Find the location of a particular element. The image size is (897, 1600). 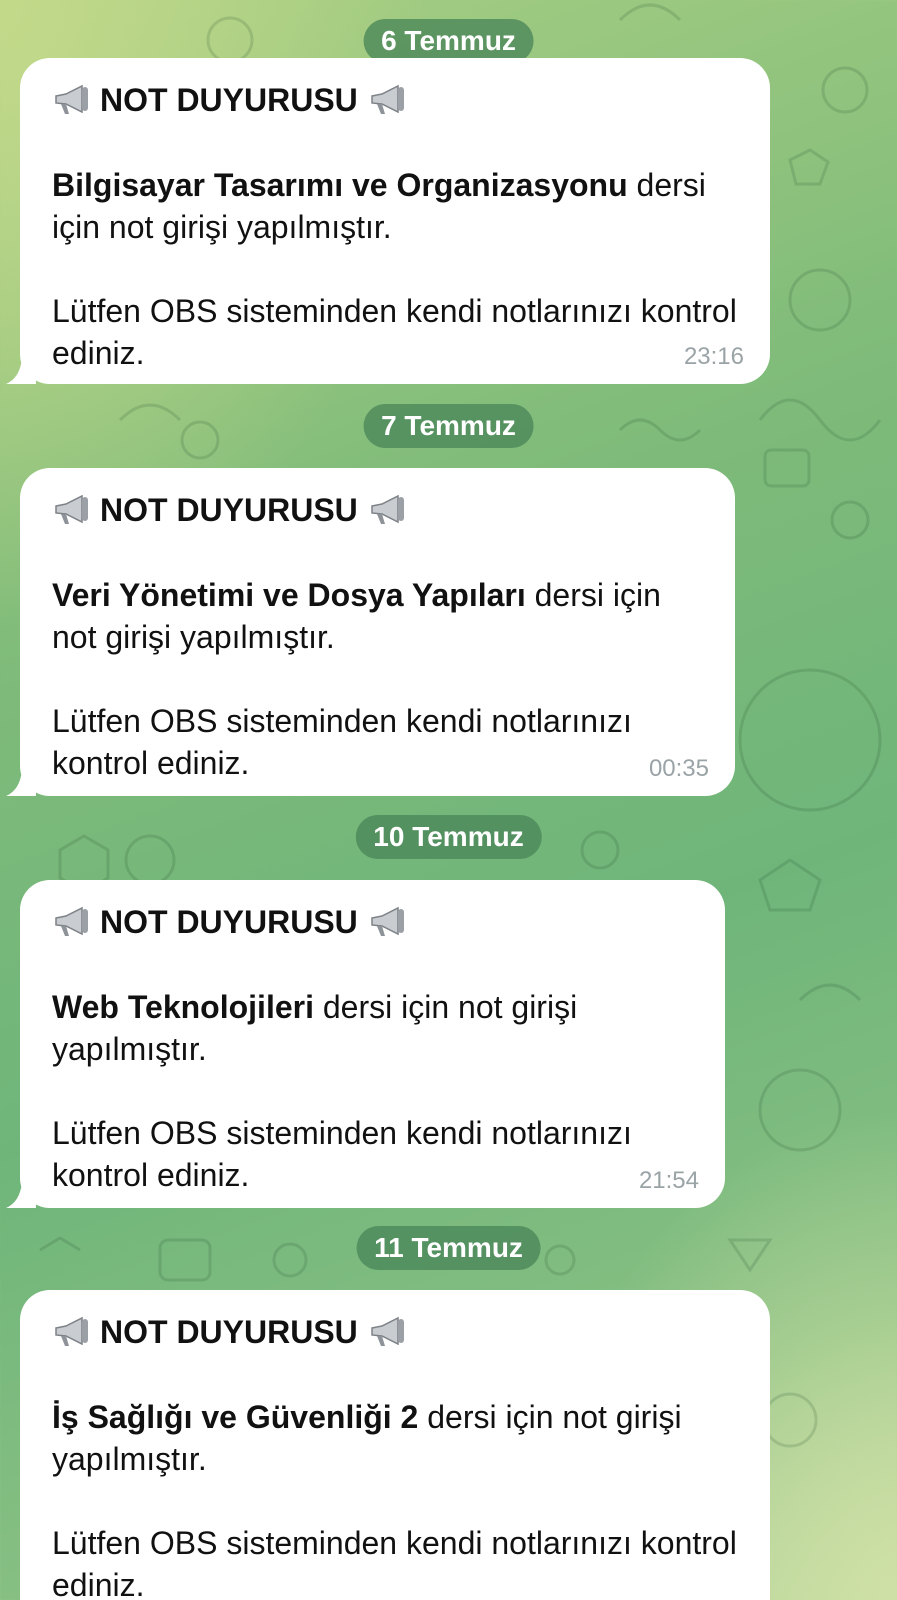

course-name: Bilgisayar Tasarımı ve Organizasyonu is located at coordinates (340, 185).